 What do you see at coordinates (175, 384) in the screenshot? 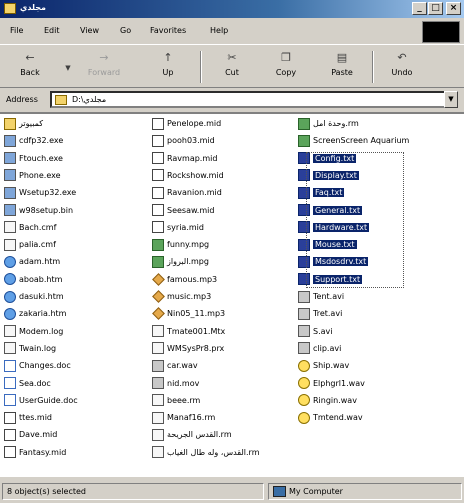
I see `file-item: nid.mov` at bounding box center [175, 384].